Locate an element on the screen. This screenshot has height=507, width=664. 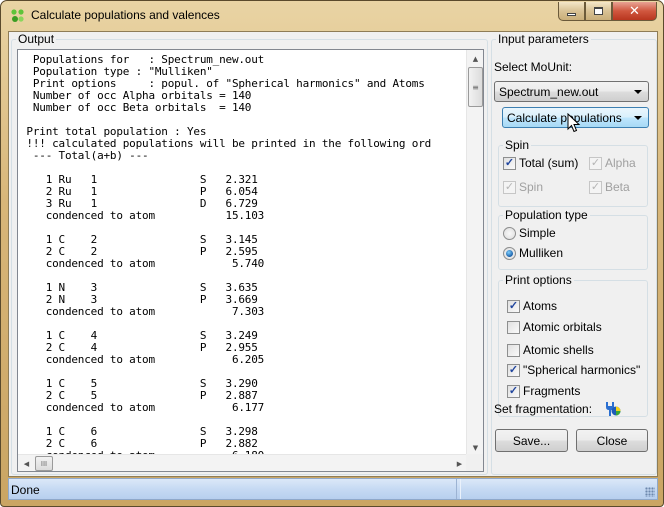
atoms-label: Atoms is located at coordinates (540, 306).